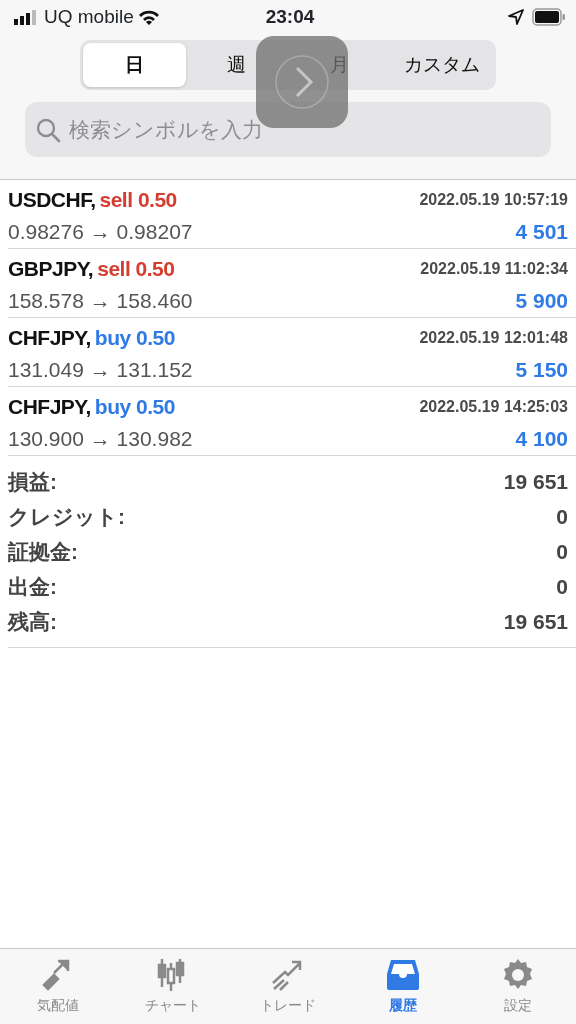 Image resolution: width=576 pixels, height=1024 pixels. What do you see at coordinates (516, 17) in the screenshot?
I see `location-icon` at bounding box center [516, 17].